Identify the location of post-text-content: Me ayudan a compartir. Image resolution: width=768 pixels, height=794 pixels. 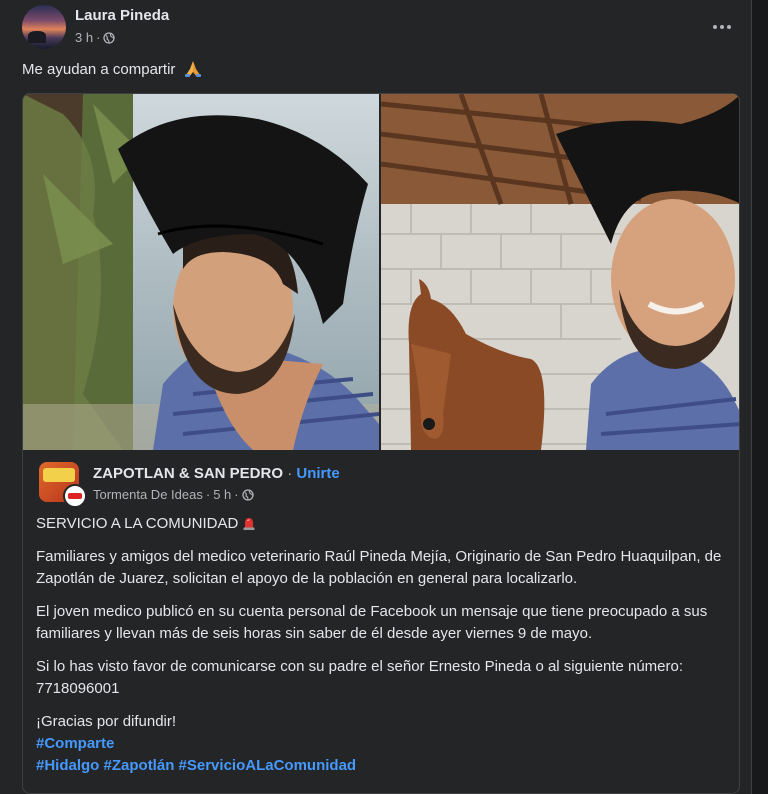
(99, 69).